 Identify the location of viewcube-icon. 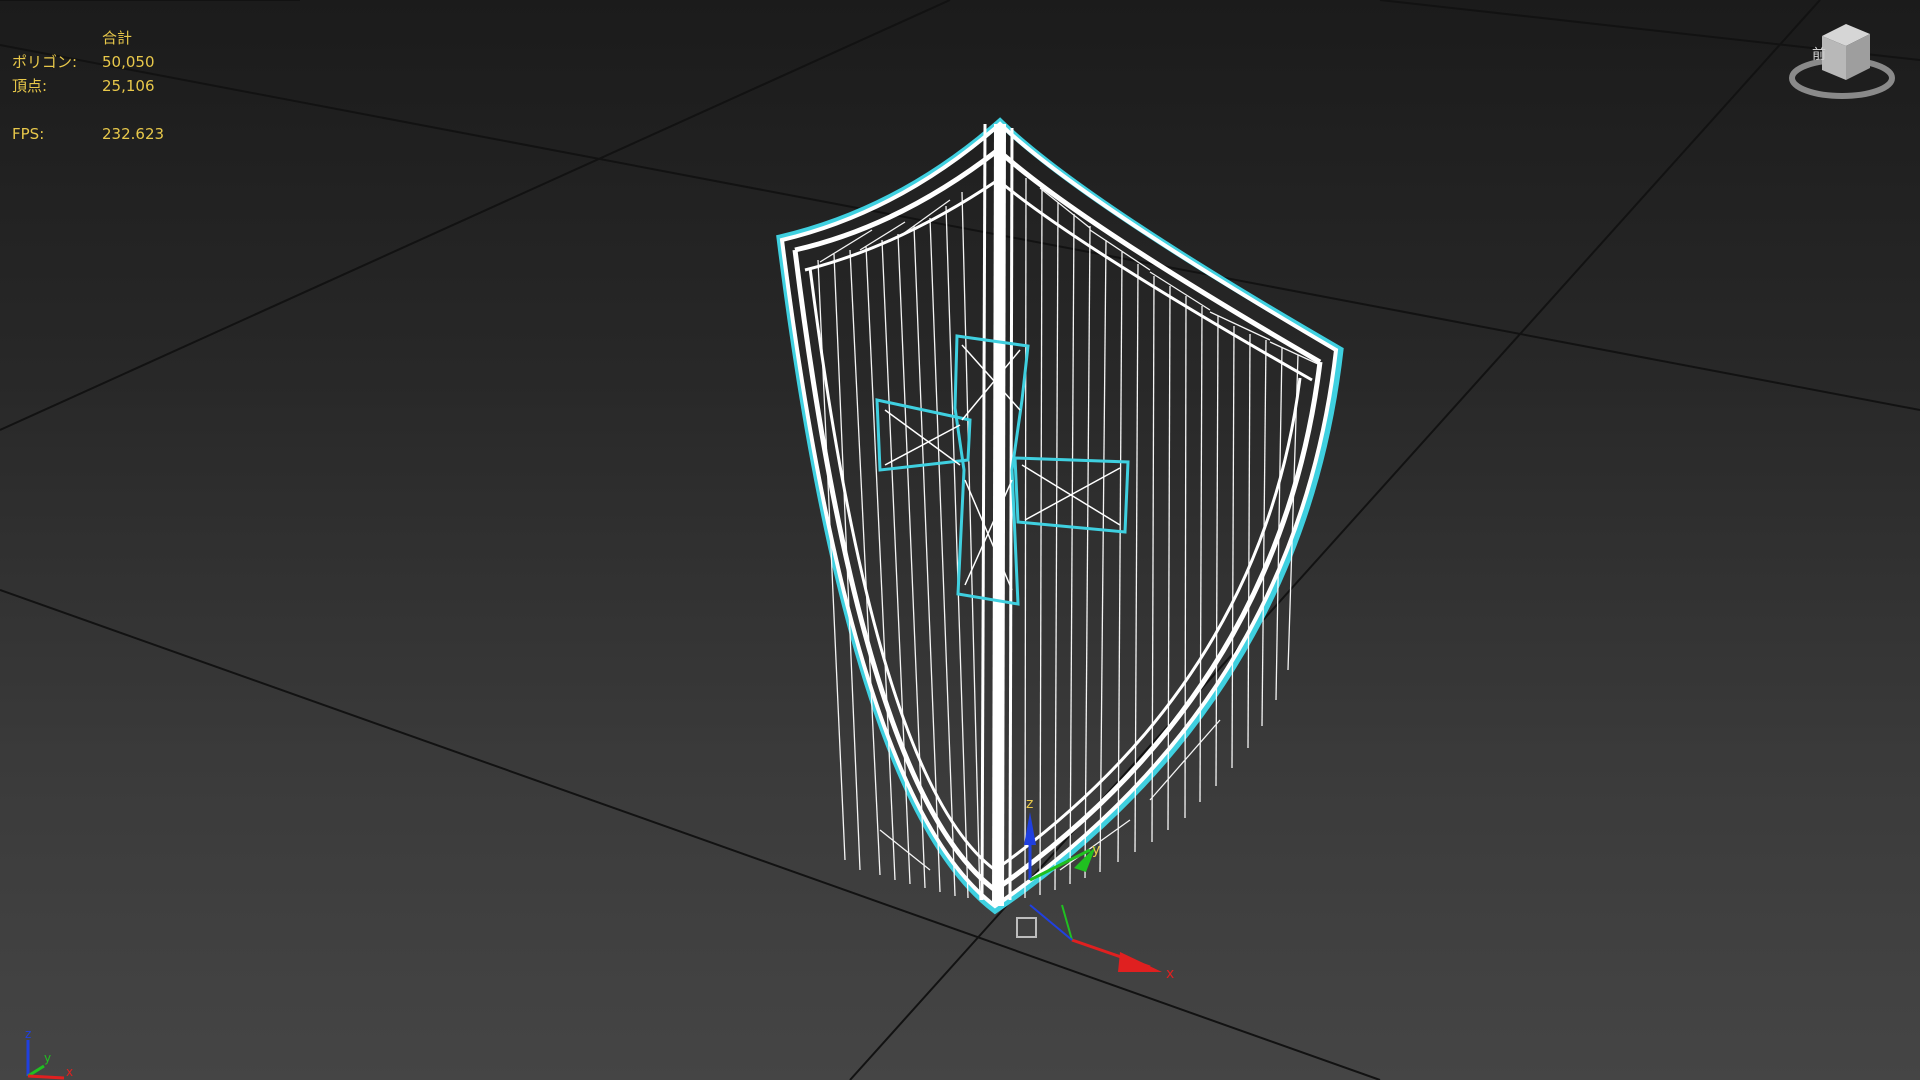
(1843, 63).